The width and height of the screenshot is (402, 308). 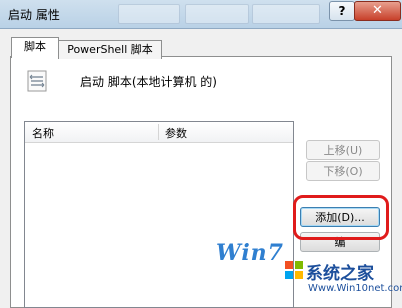 What do you see at coordinates (35, 47) in the screenshot?
I see `tab-scripts: 脚本` at bounding box center [35, 47].